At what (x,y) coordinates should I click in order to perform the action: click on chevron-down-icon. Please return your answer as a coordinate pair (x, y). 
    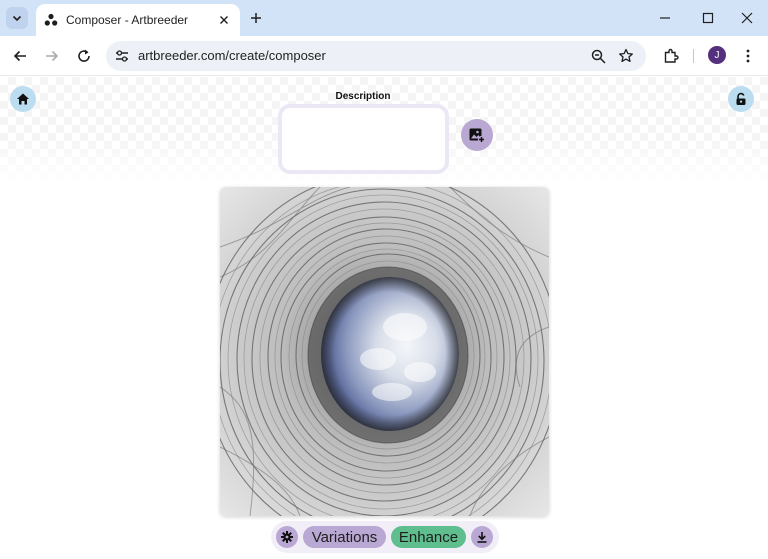
    Looking at the image, I should click on (17, 18).